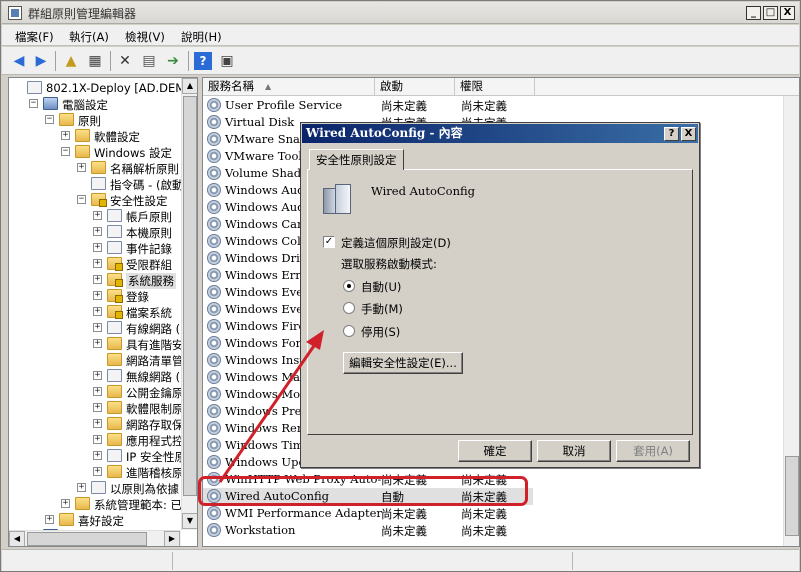  What do you see at coordinates (172, 538) in the screenshot?
I see `scroll-right-icon: ▶` at bounding box center [172, 538].